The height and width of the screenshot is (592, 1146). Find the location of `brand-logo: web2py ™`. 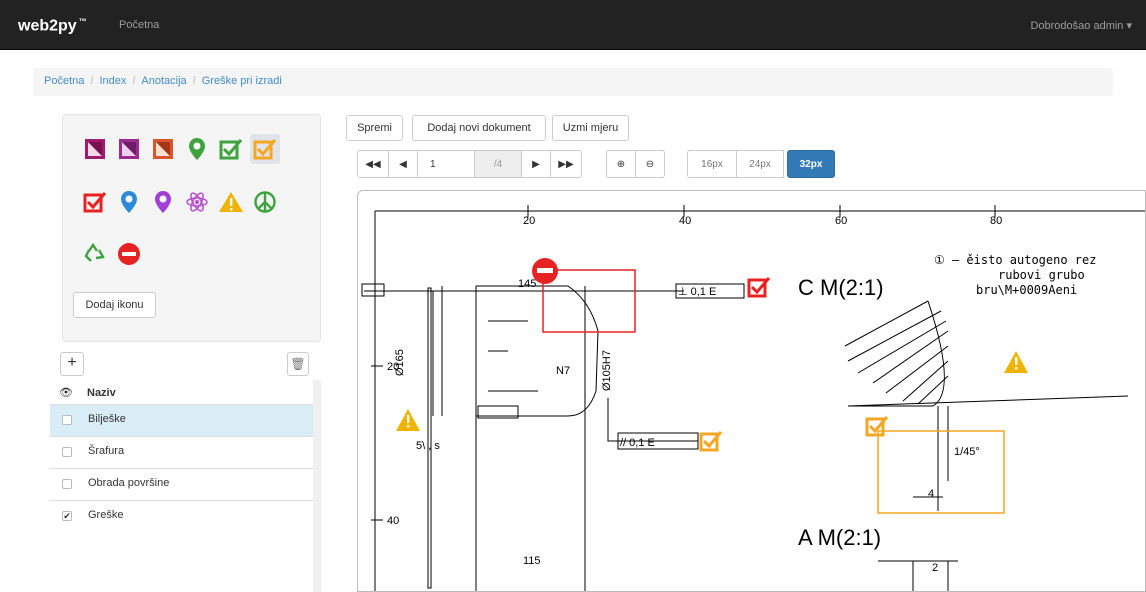

brand-logo: web2py ™ is located at coordinates (52, 26).